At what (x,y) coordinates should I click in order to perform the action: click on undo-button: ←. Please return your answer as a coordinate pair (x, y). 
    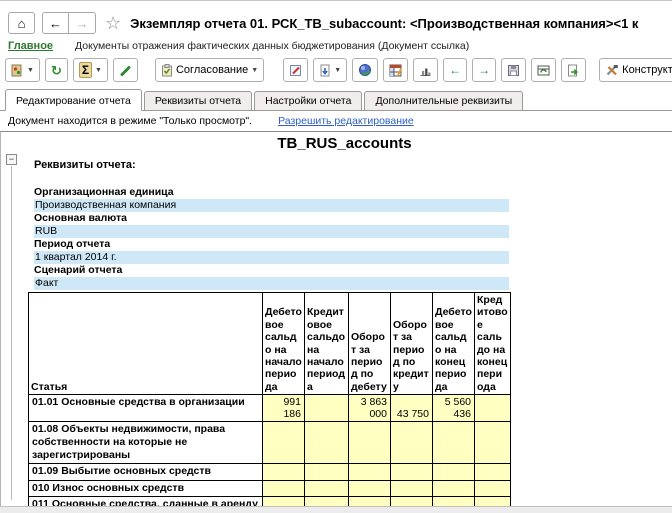
    Looking at the image, I should click on (455, 70).